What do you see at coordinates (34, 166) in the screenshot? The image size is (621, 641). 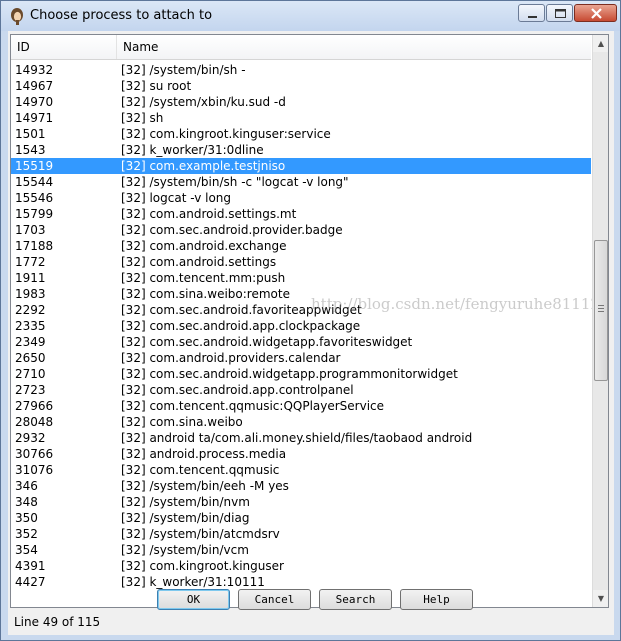 I see `process-id-cell: 15519` at bounding box center [34, 166].